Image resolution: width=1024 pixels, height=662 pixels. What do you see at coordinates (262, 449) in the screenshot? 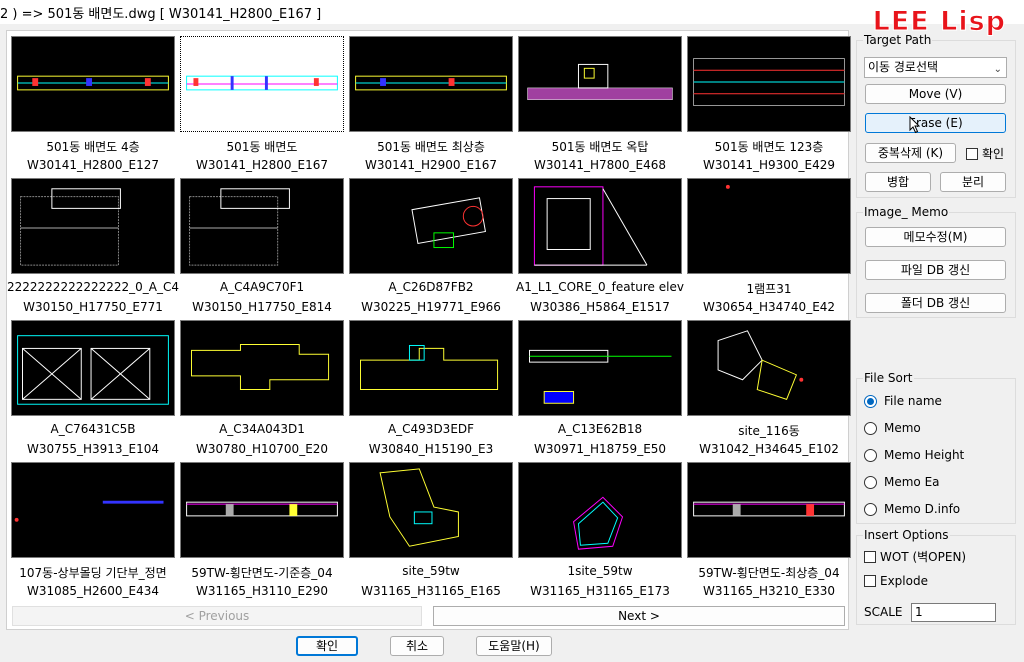
I see `thumbnail-code: W30780_H10700_E20` at bounding box center [262, 449].